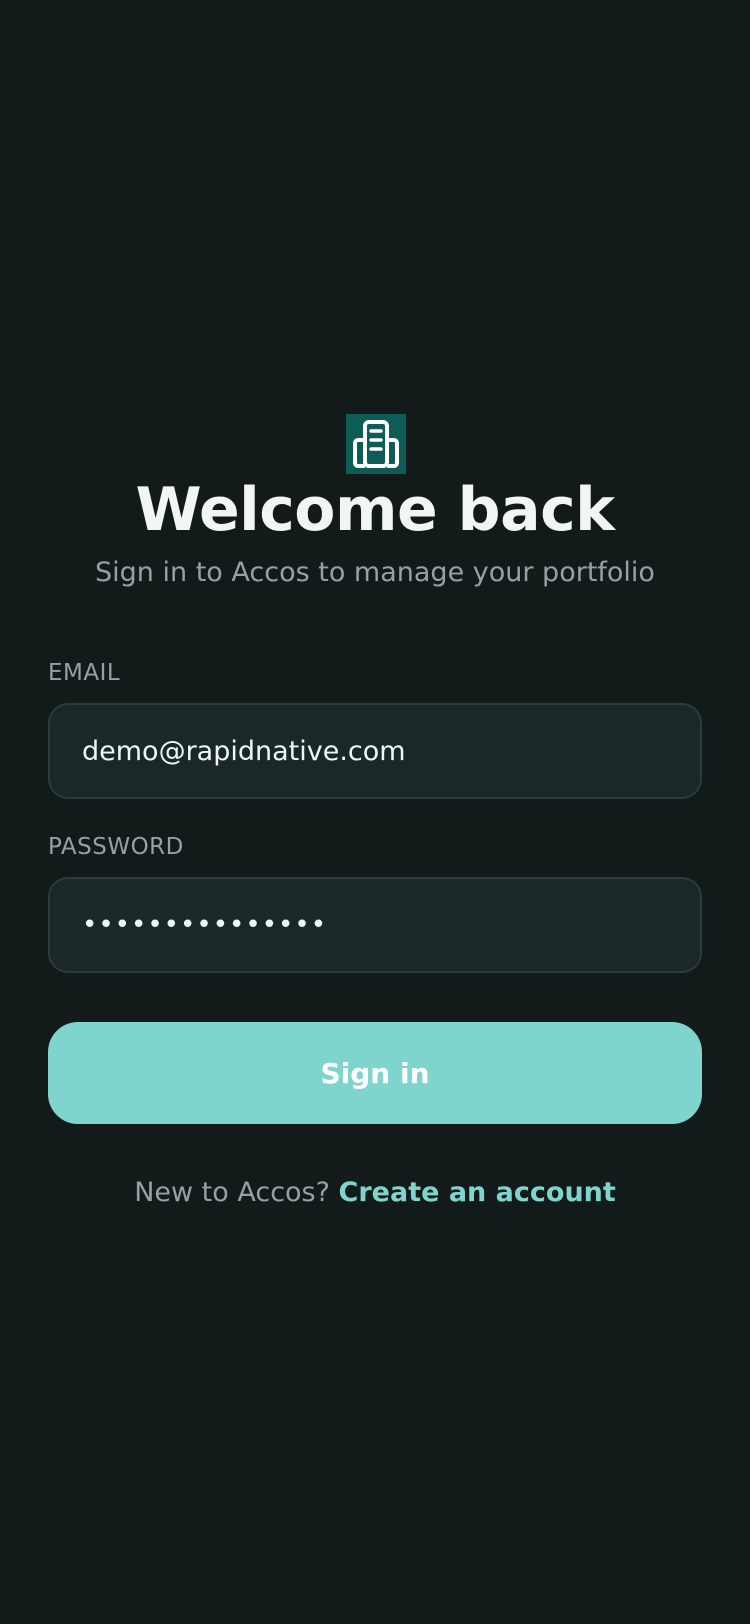 The height and width of the screenshot is (1624, 750). Describe the element at coordinates (116, 847) in the screenshot. I see `password-label: PASSWORD` at that location.